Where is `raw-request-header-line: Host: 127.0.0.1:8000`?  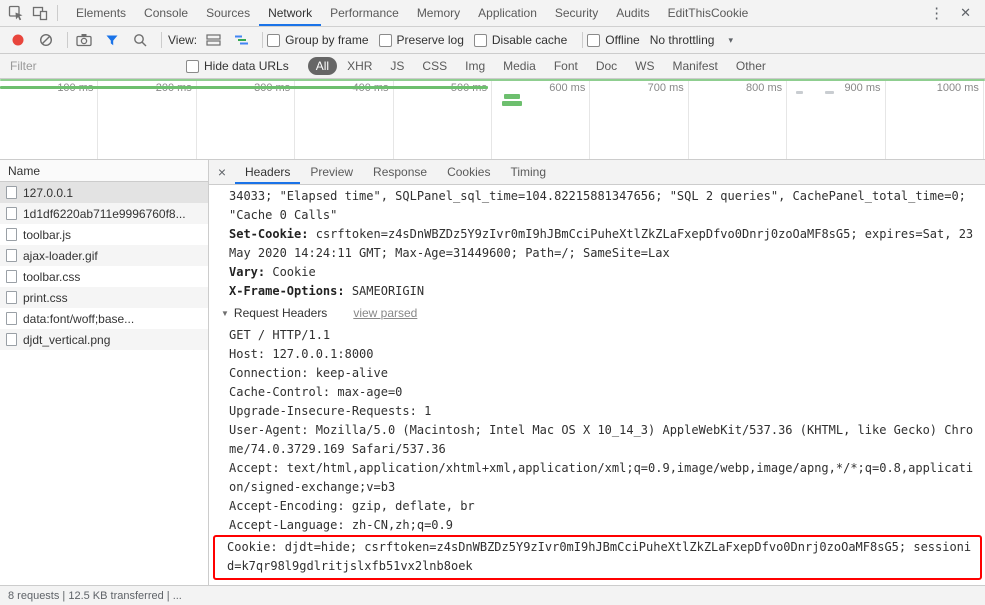
raw-request-header-line: Host: 127.0.0.1:8000 is located at coordinates (301, 354).